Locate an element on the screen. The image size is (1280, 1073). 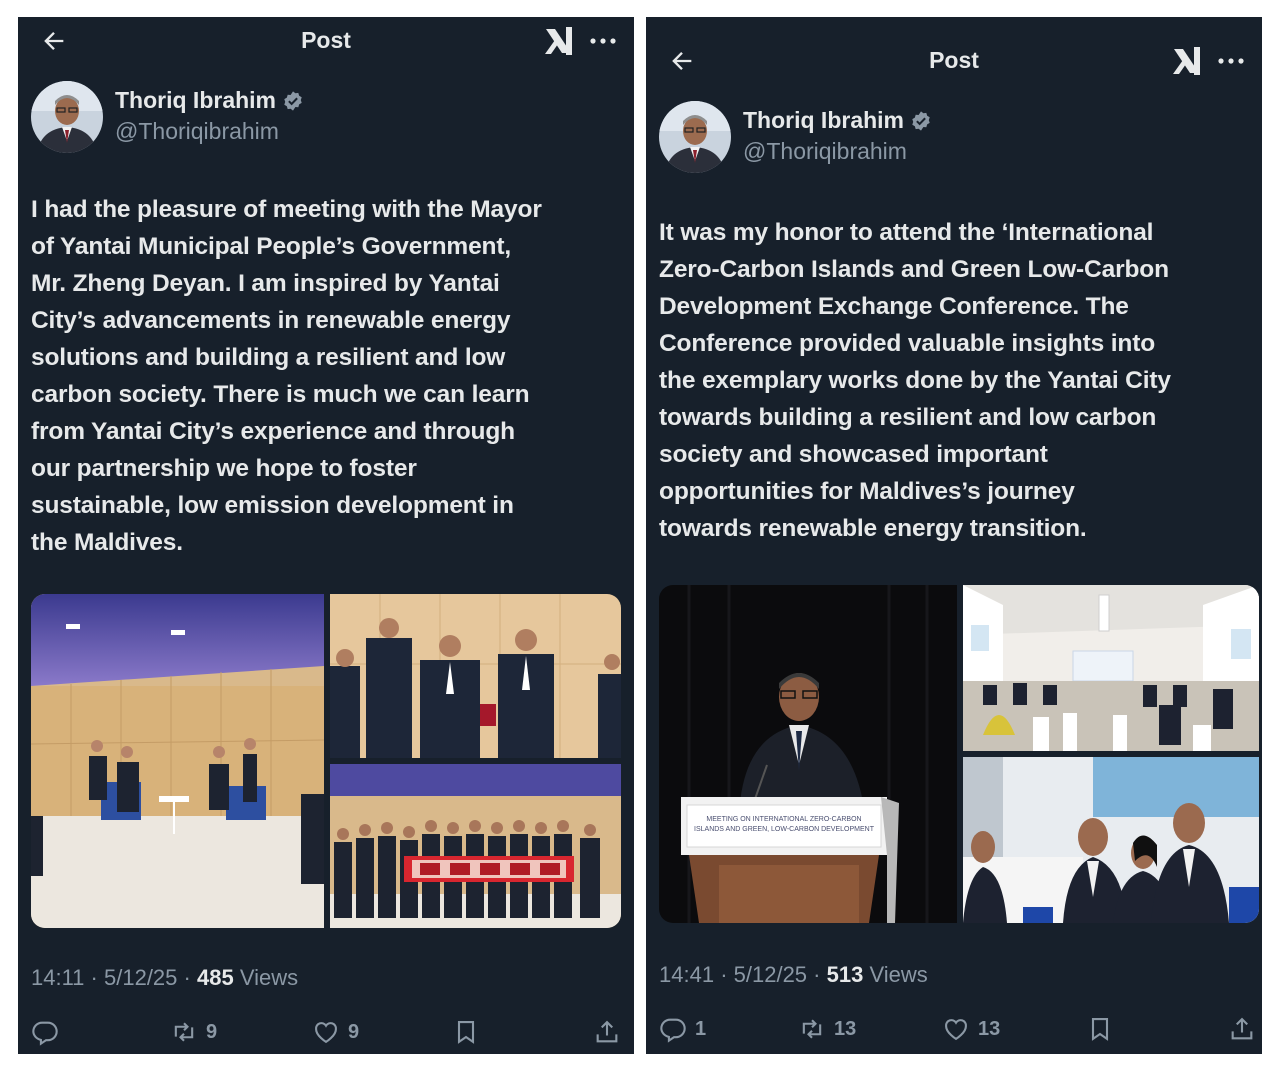
like-button: 9 is located at coordinates (335, 1032).